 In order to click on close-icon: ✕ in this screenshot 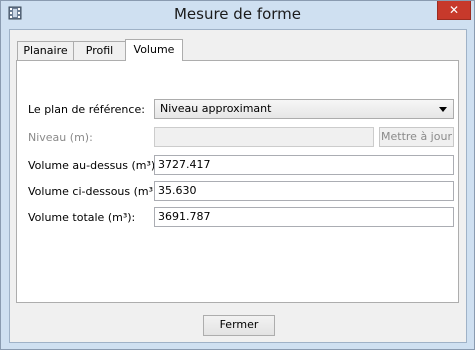, I will do `click(454, 10)`.